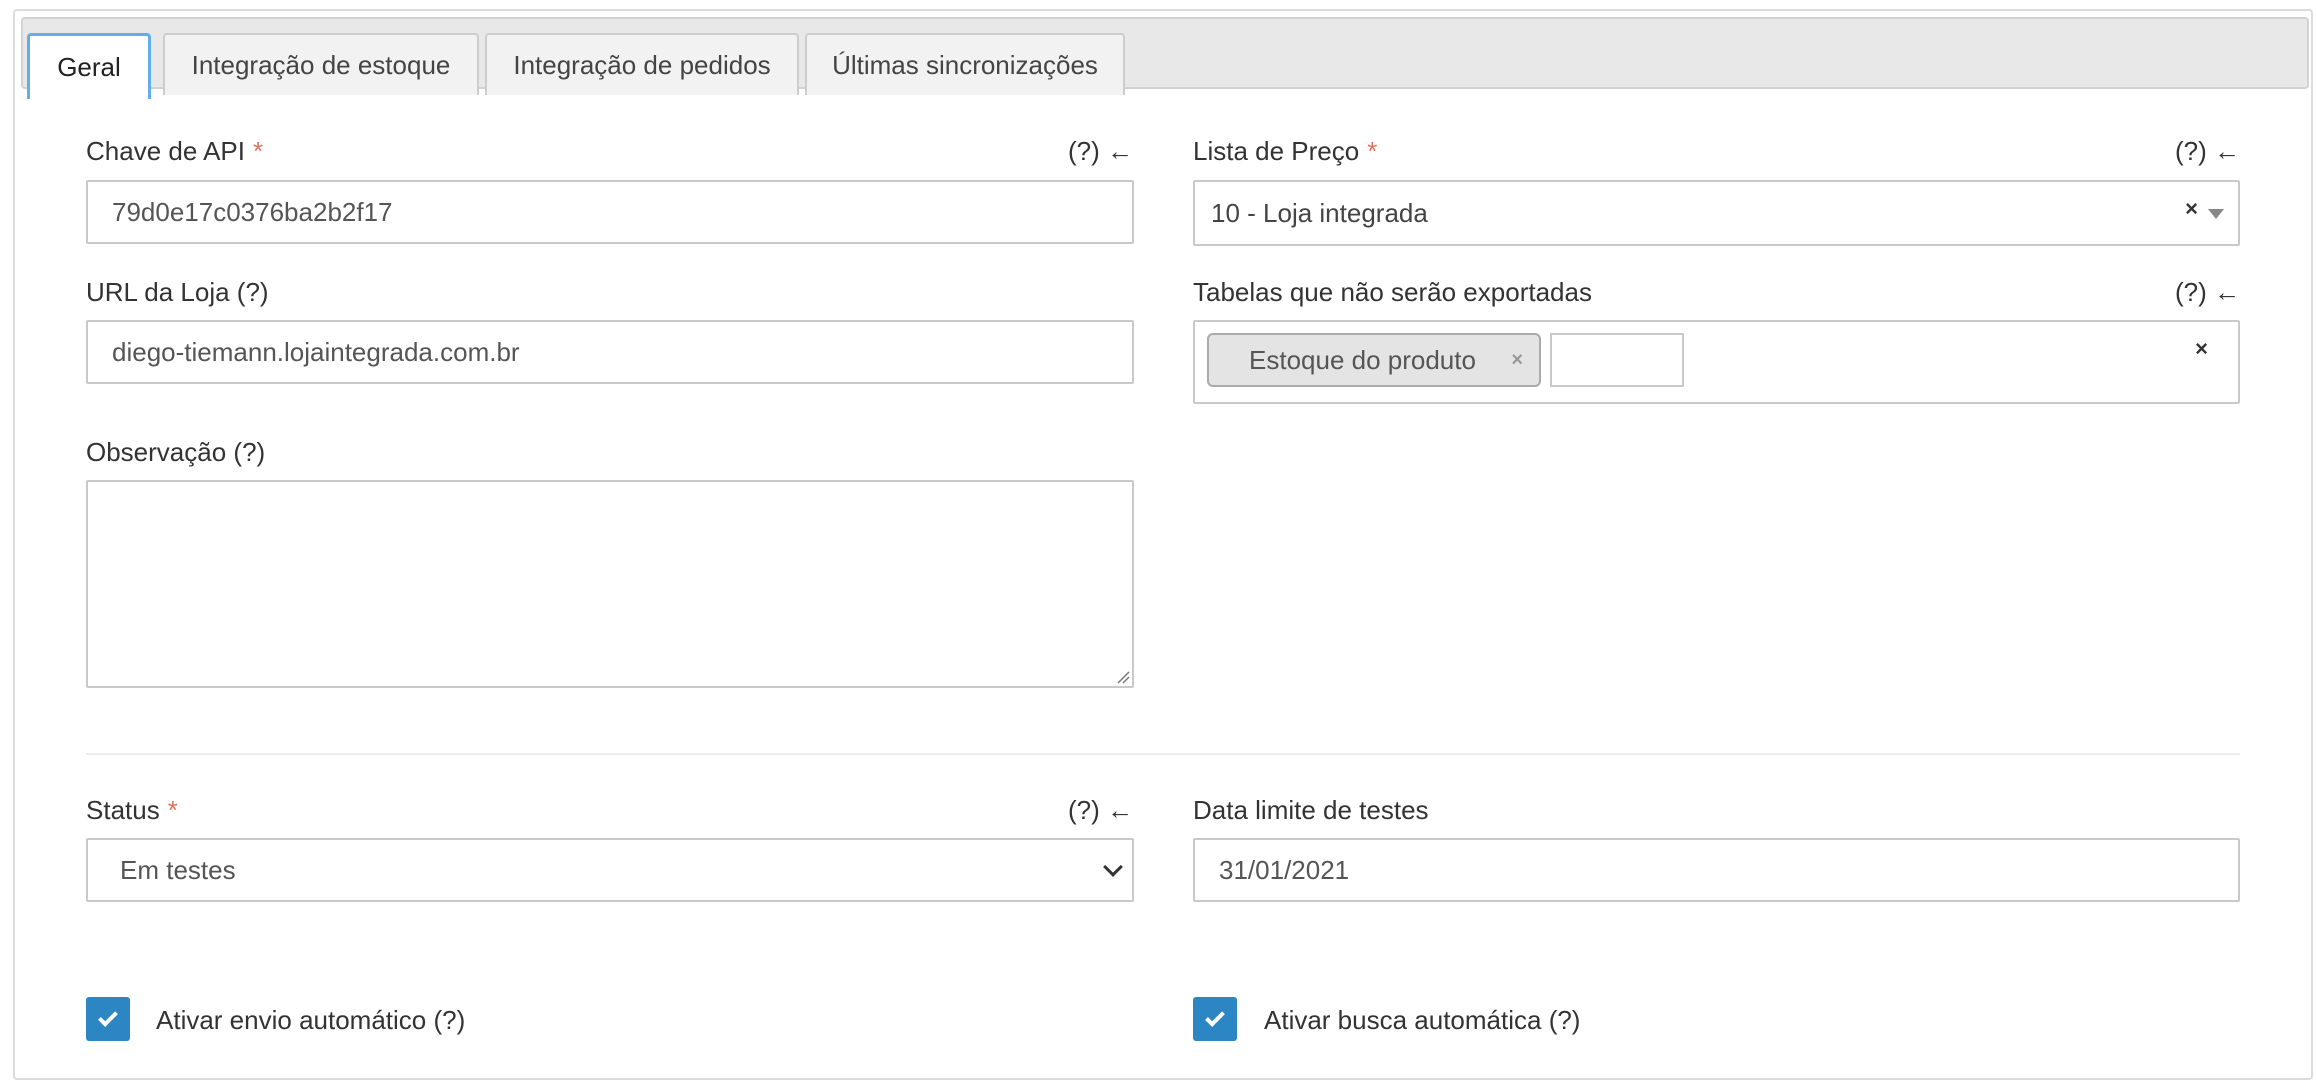  I want to click on excluded-tables-label: Tabelas que não serão exportadas, so click(1392, 292).